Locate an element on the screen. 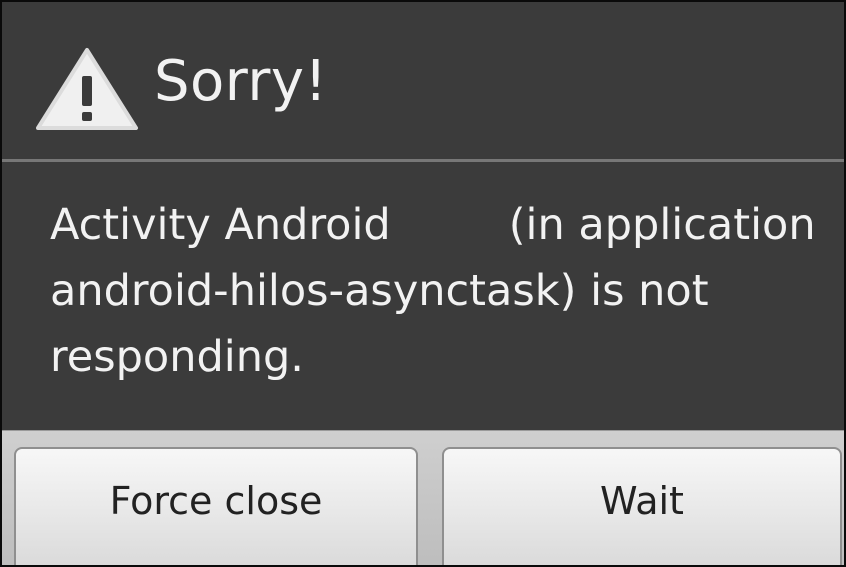 The width and height of the screenshot is (846, 567). force-close-button: Force close is located at coordinates (216, 506).